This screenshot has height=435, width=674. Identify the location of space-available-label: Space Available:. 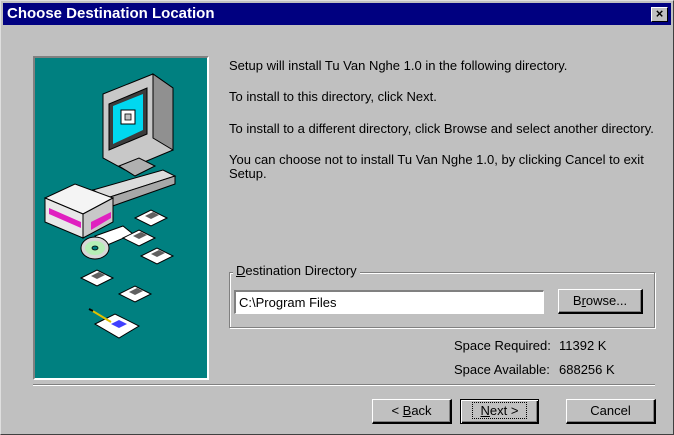
(502, 369).